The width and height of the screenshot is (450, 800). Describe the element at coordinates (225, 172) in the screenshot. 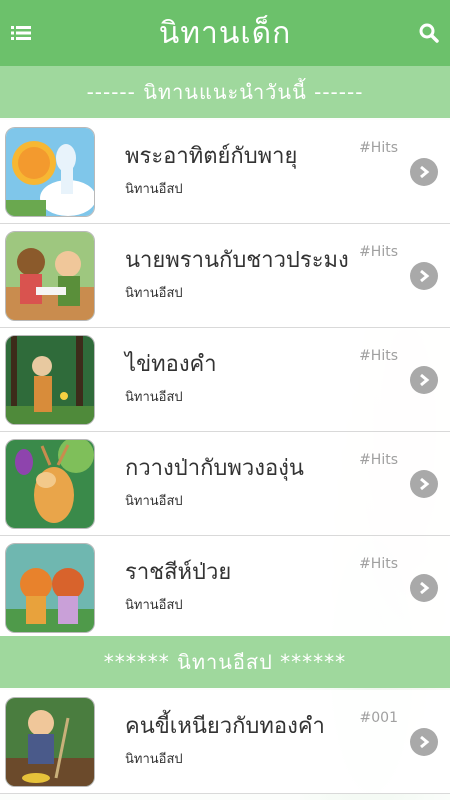

I see `list-item: พระอาทิตย์กับพายุ นิทานอีสป #Hits` at that location.